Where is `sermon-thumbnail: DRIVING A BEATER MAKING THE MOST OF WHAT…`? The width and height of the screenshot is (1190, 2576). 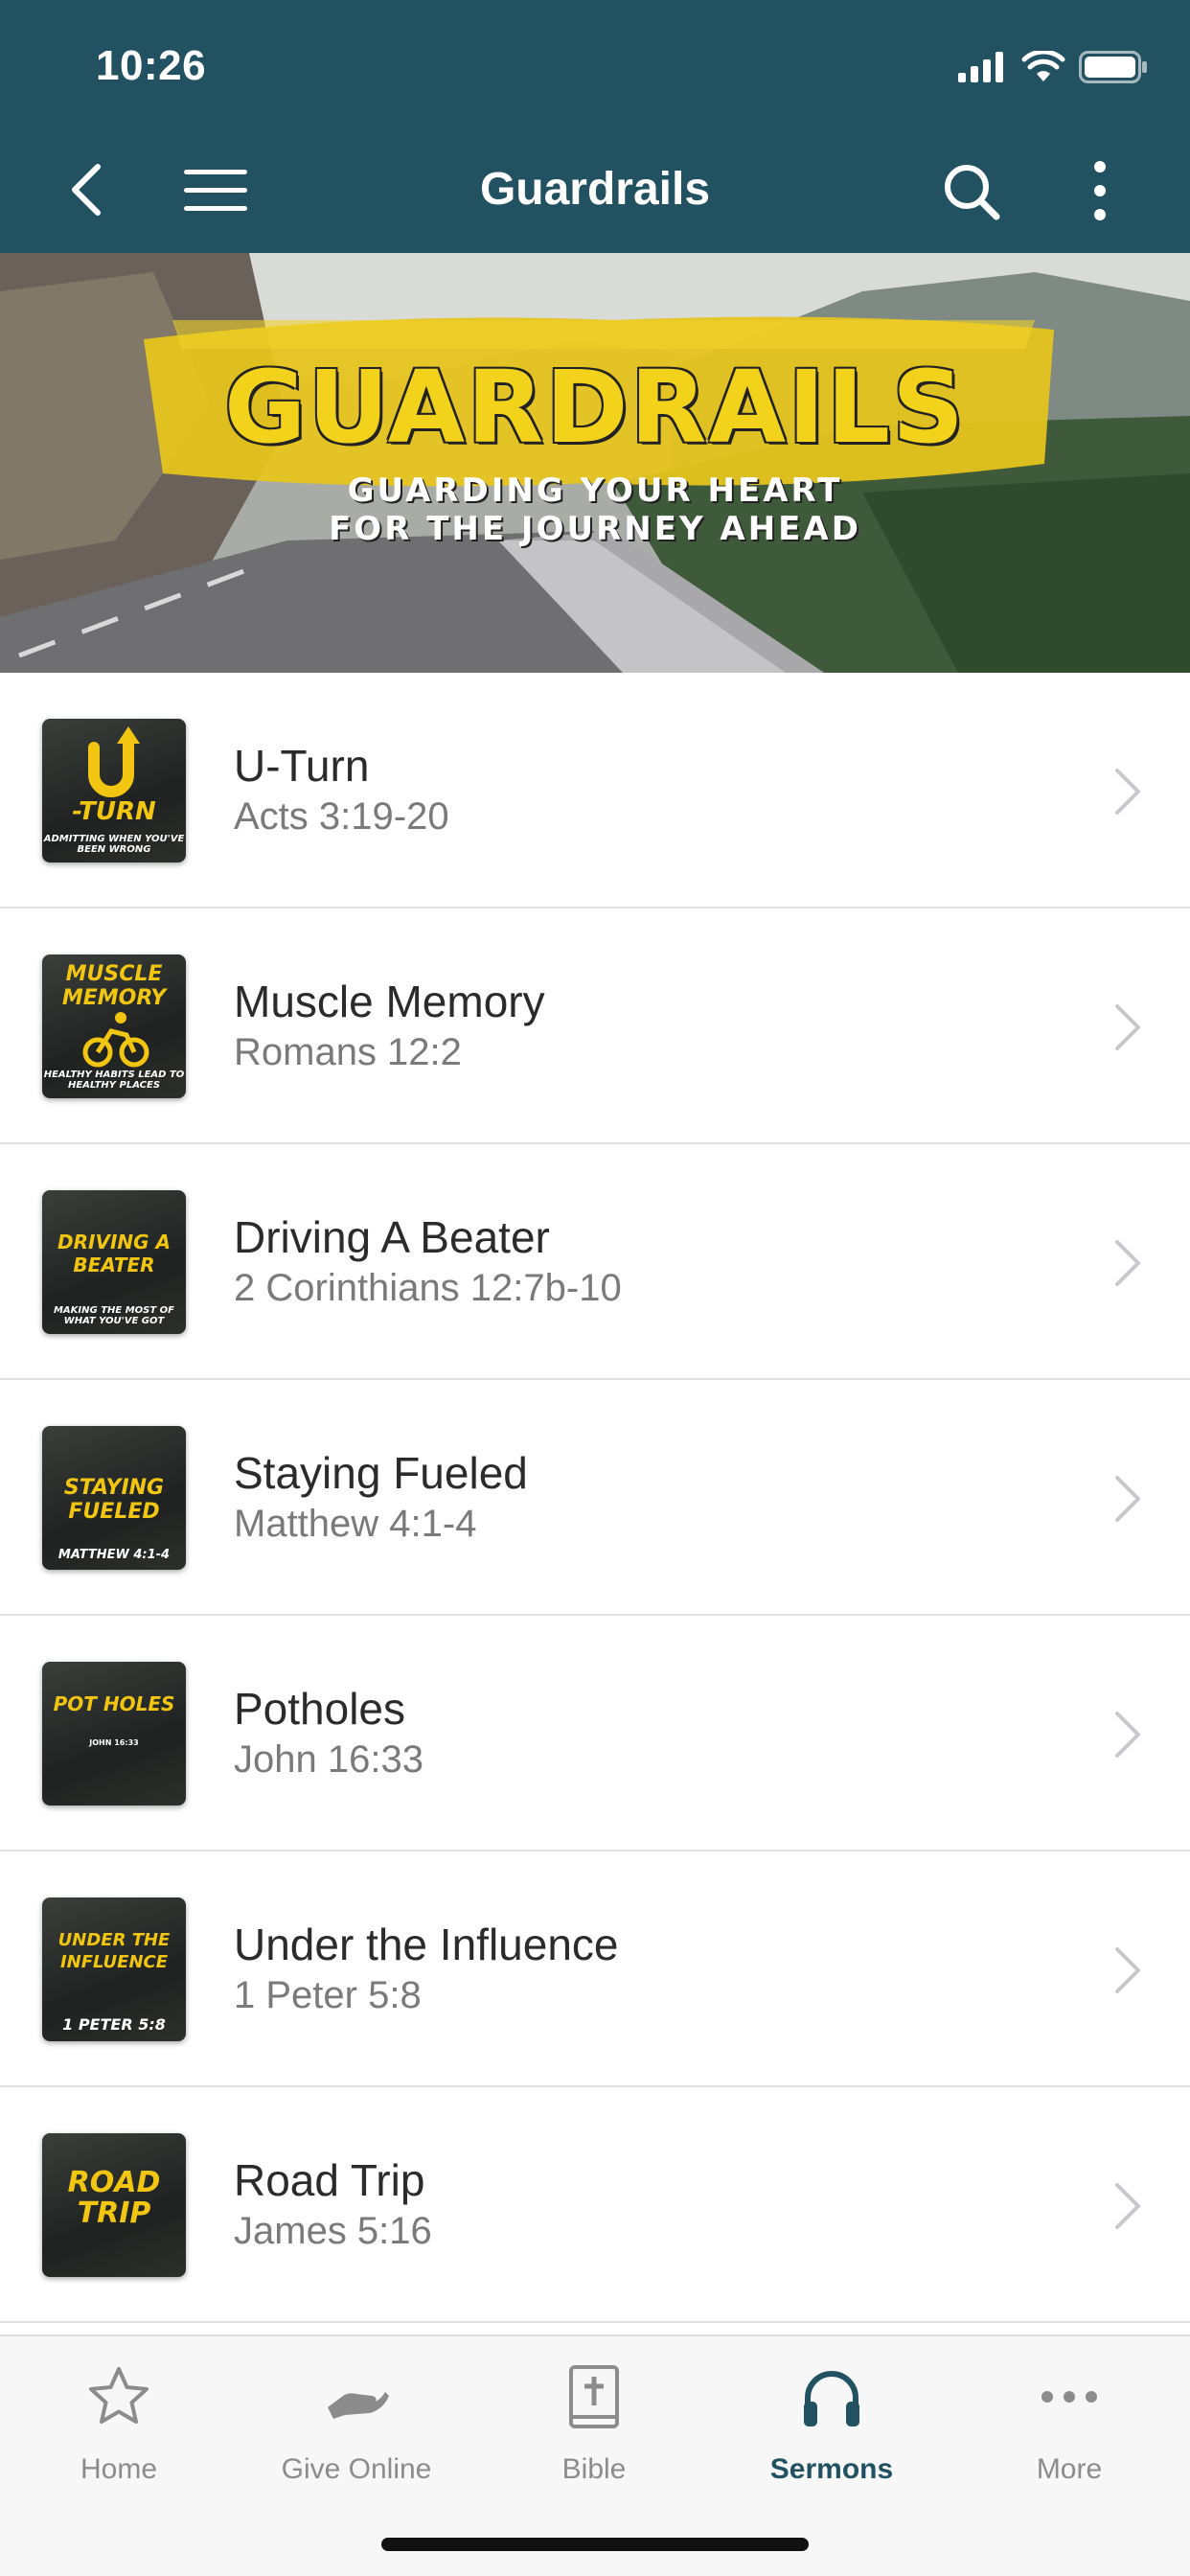 sermon-thumbnail: DRIVING A BEATER MAKING THE MOST OF WHAT… is located at coordinates (114, 1262).